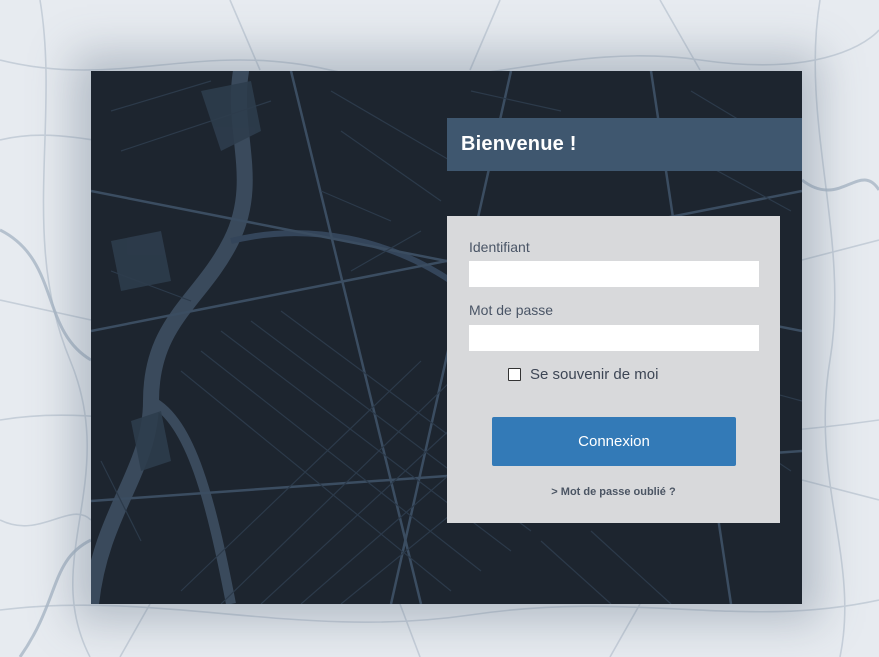  Describe the element at coordinates (519, 144) in the screenshot. I see `welcome-title: Bienvenue !` at that location.